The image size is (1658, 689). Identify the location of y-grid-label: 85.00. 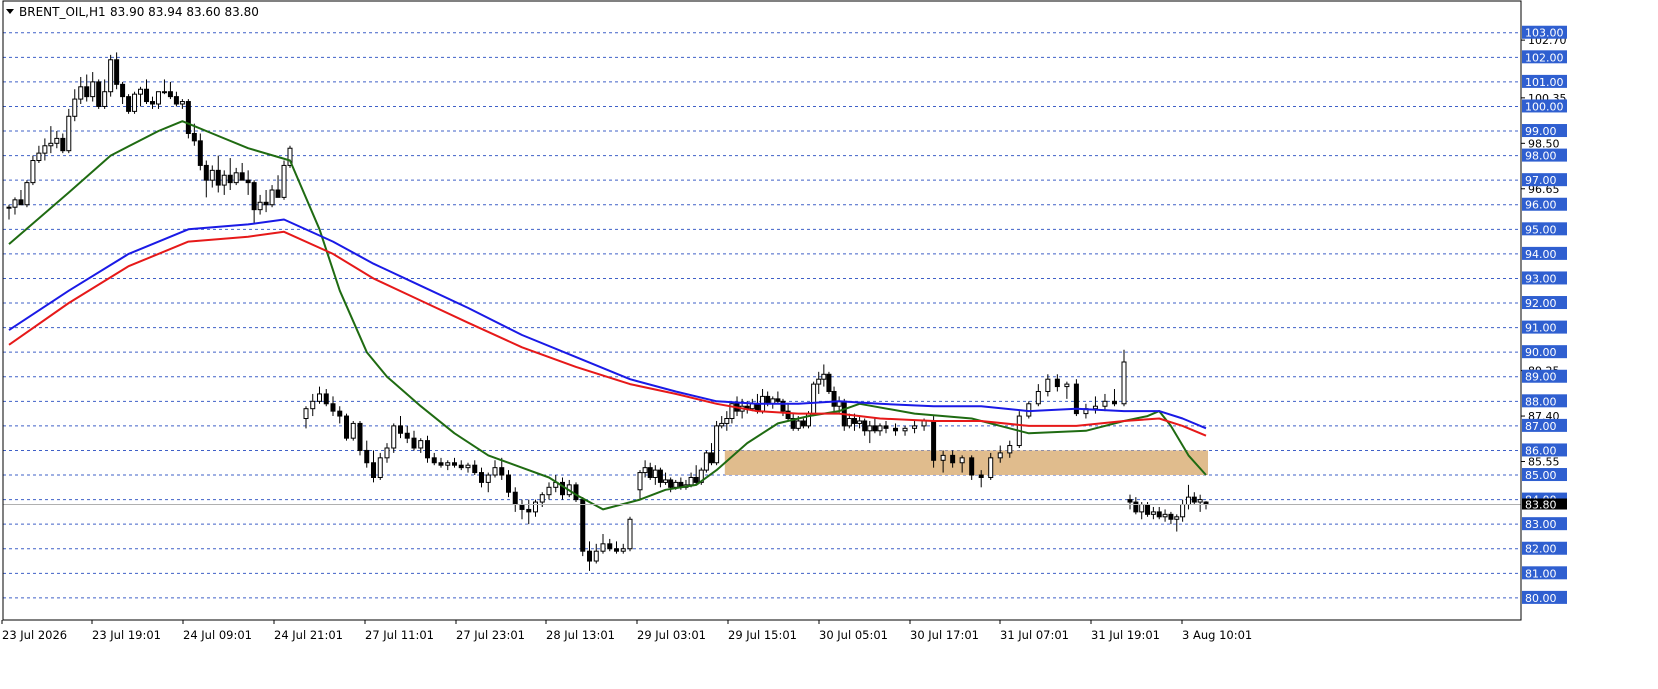
(1541, 475).